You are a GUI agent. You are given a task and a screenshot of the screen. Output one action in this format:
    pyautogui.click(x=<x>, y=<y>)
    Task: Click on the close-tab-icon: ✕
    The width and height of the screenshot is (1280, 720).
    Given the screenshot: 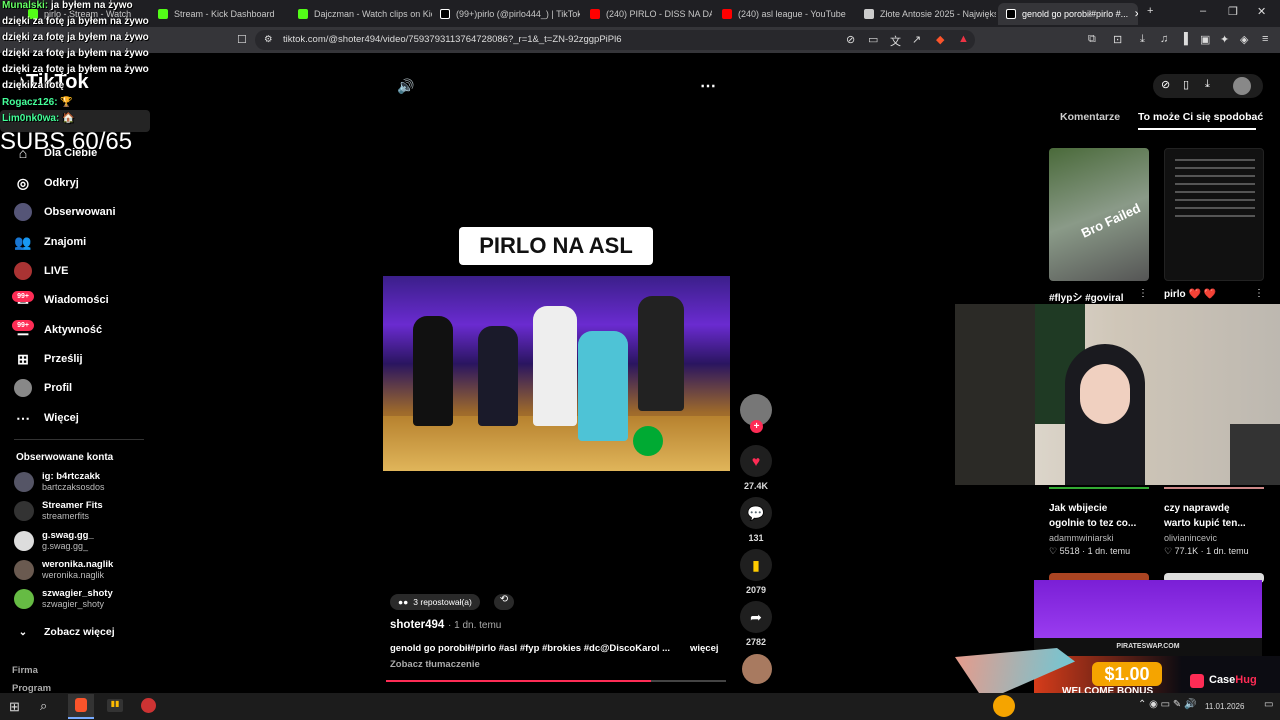 What is the action you would take?
    pyautogui.click(x=1136, y=14)
    